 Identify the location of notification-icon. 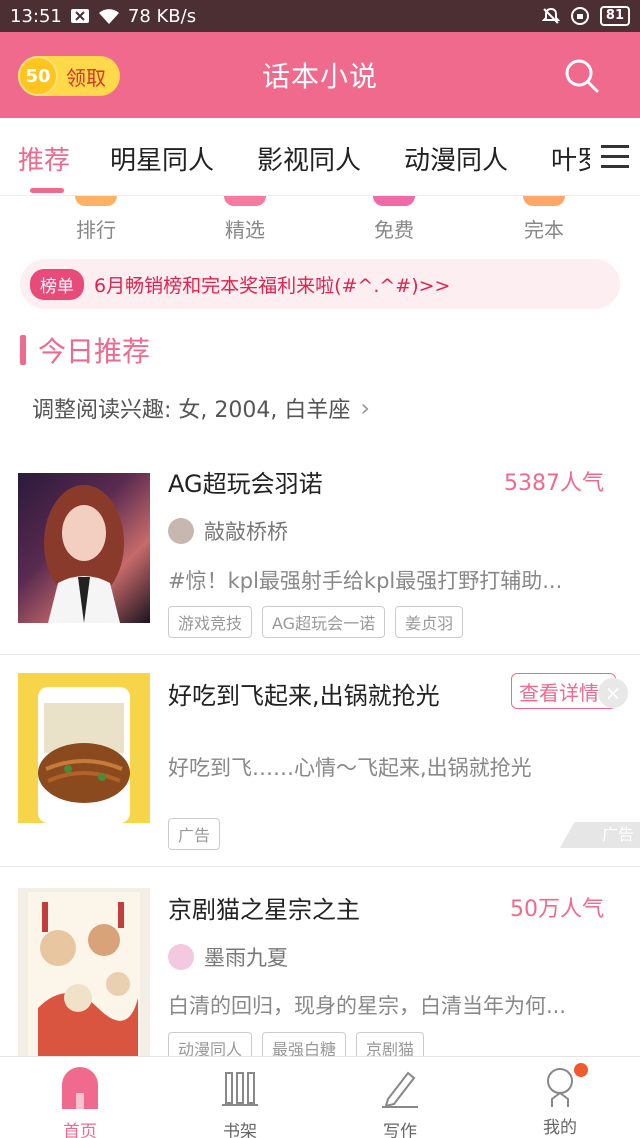
(79, 16).